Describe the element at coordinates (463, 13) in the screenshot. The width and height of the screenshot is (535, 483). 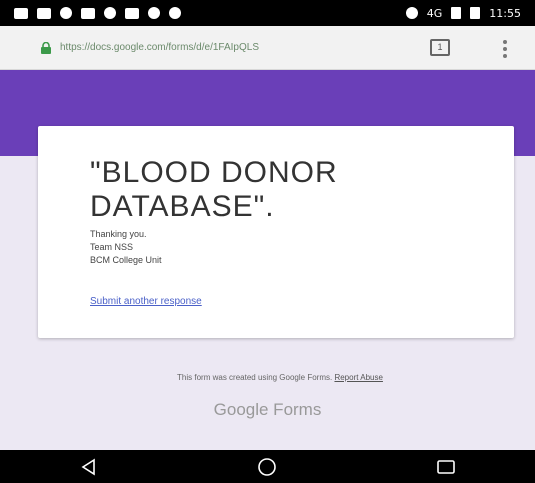
I see `status-right-icons: 4G 11:55` at that location.